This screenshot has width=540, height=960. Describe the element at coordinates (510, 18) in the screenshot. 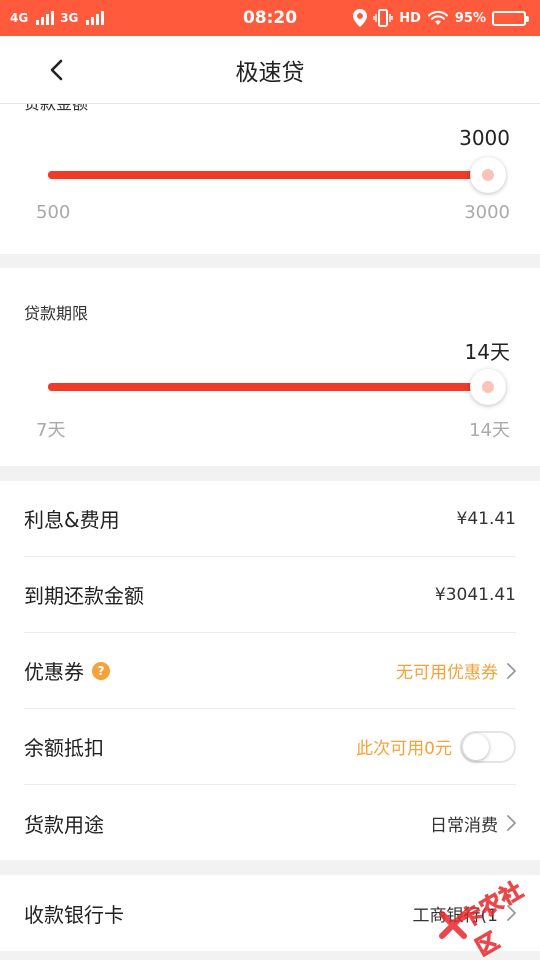

I see `battery-icon` at that location.